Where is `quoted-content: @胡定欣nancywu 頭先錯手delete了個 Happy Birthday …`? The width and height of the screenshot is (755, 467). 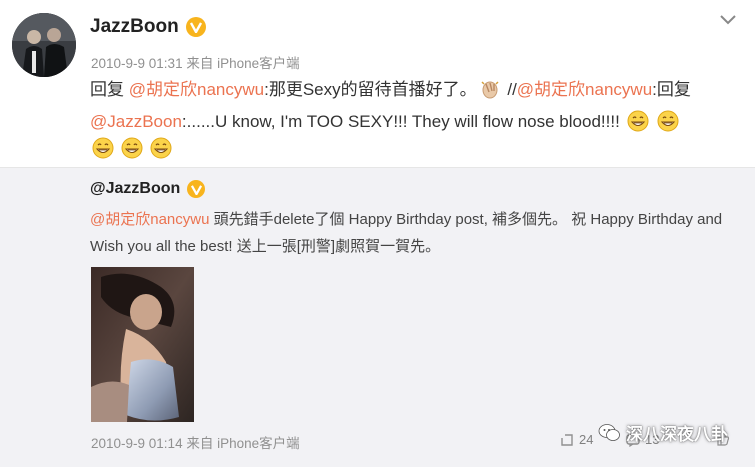
quoted-content: @胡定欣nancywu 頭先錯手delete了個 Happy Birthday … is located at coordinates (415, 233).